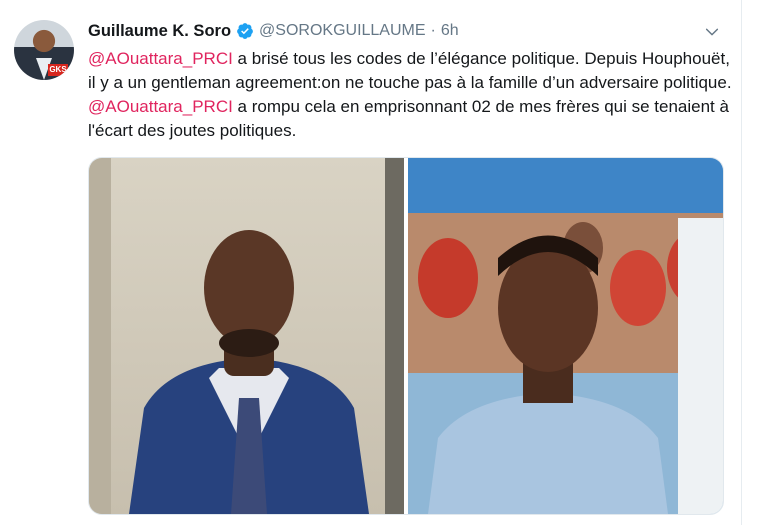 The height and width of the screenshot is (525, 773). What do you see at coordinates (712, 32) in the screenshot?
I see `chevron-down-icon` at bounding box center [712, 32].